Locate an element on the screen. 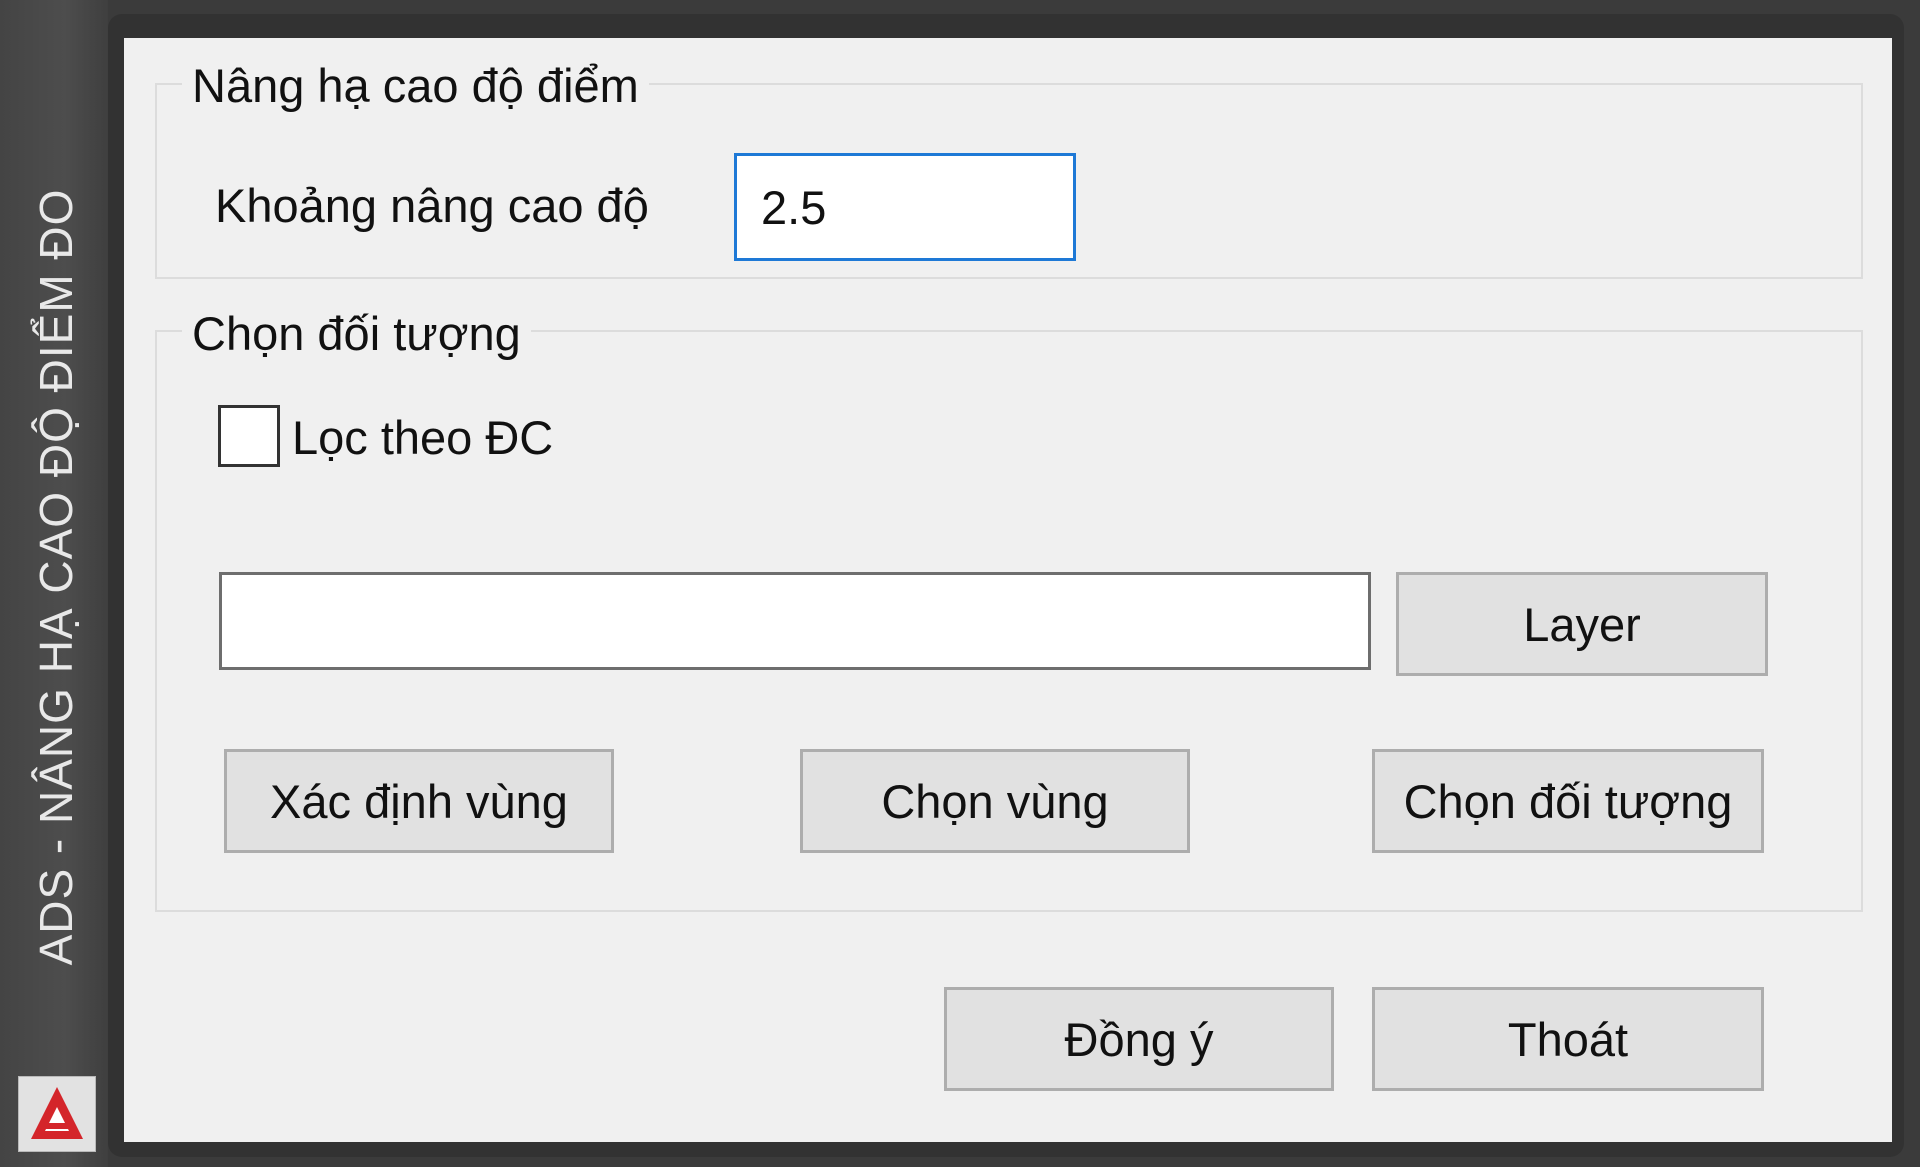  elevation-offset-input is located at coordinates (905, 207).